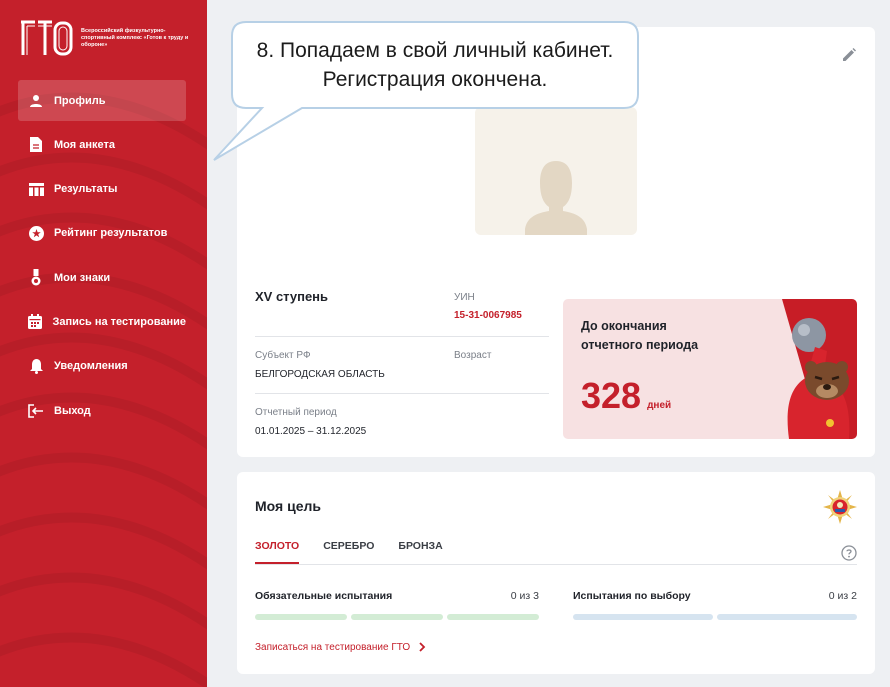 The height and width of the screenshot is (687, 890). I want to click on sidebar-item-label: Запись на тестирование, so click(119, 321).